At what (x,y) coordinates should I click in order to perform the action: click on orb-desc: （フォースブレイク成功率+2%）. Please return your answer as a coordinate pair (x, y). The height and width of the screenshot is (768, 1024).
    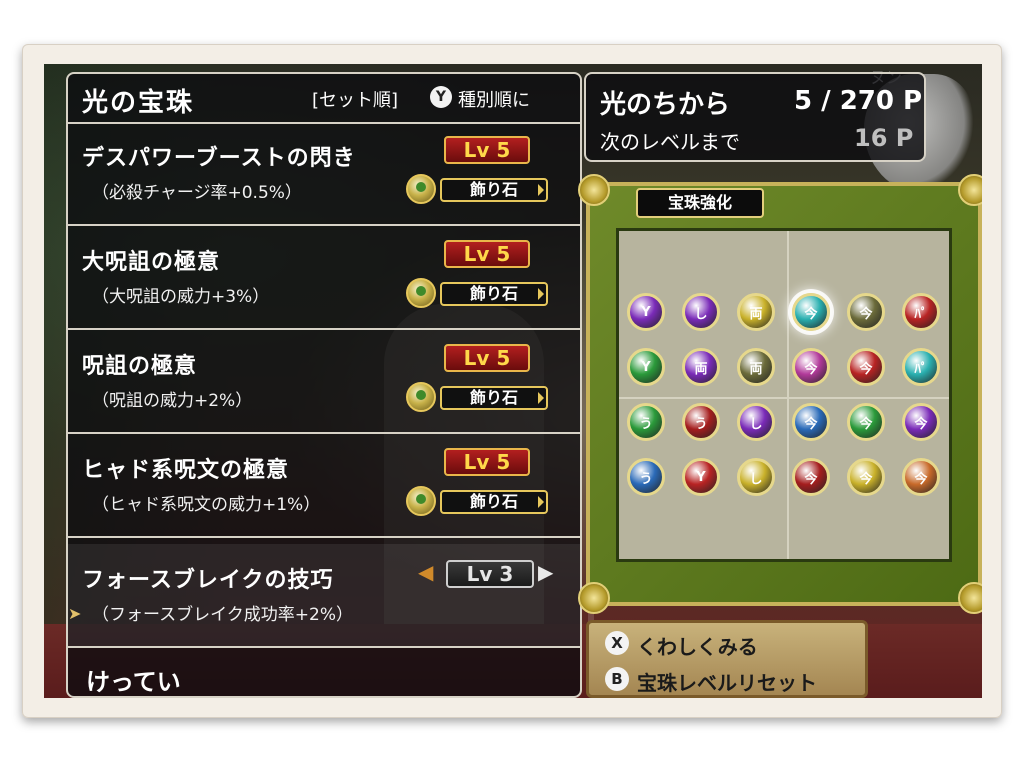
    Looking at the image, I should click on (223, 615).